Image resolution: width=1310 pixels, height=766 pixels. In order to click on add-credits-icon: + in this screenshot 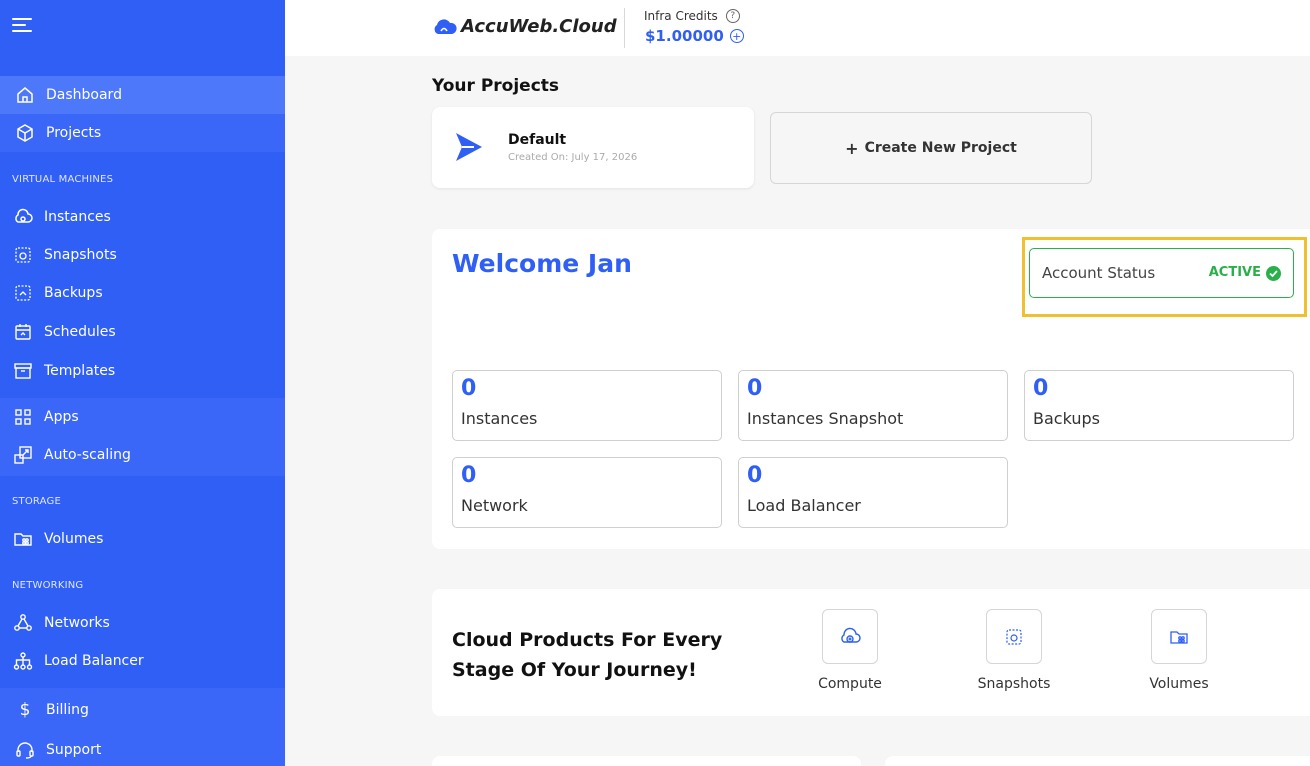, I will do `click(736, 36)`.